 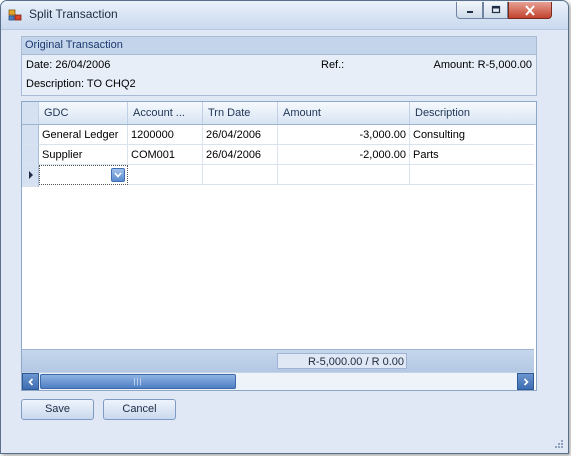 What do you see at coordinates (472, 155) in the screenshot?
I see `cell-description: Parts` at bounding box center [472, 155].